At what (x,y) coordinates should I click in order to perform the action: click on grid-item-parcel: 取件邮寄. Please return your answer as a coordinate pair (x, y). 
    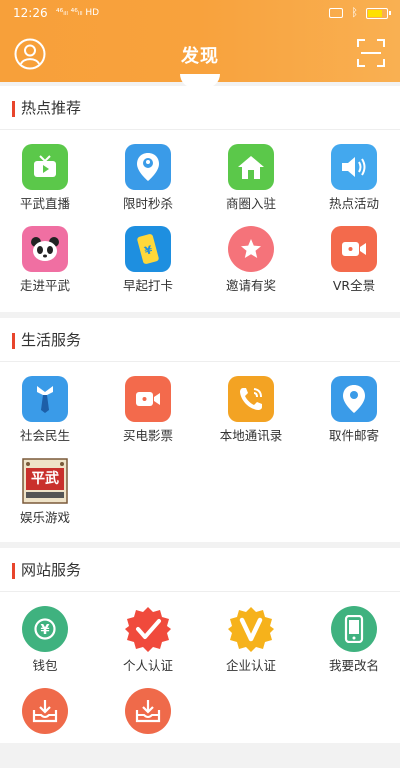
    Looking at the image, I should click on (352, 416).